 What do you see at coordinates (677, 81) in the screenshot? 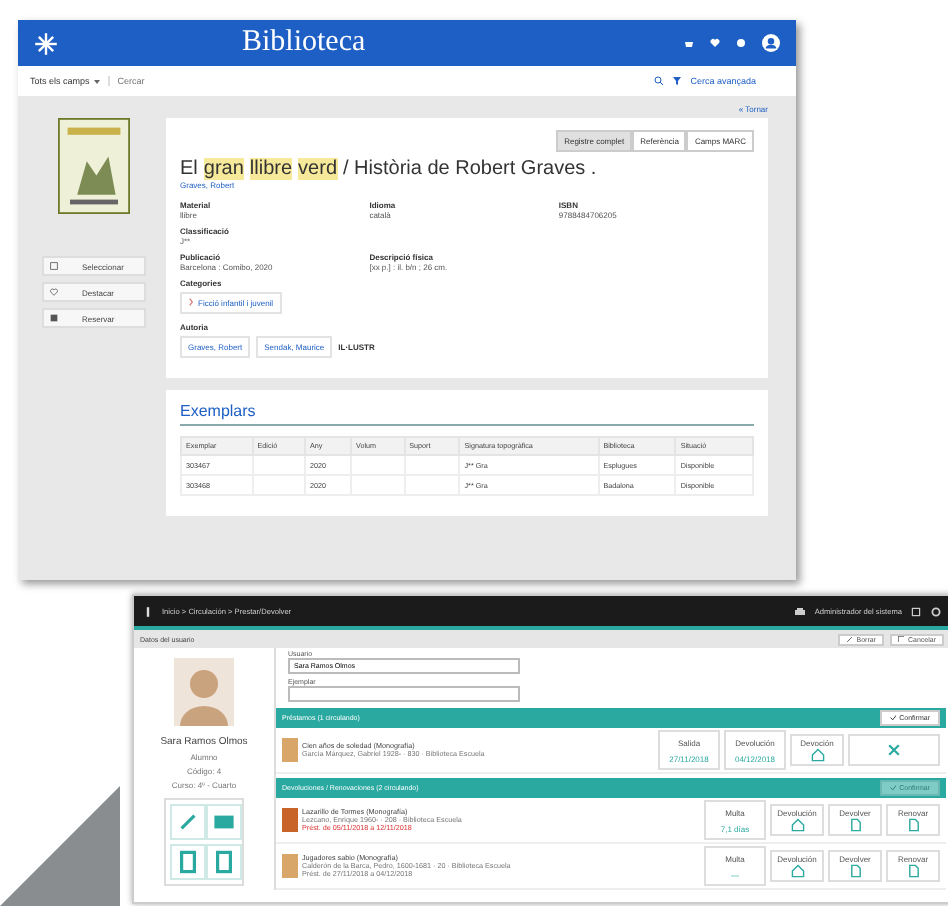
I see `filter-icon` at bounding box center [677, 81].